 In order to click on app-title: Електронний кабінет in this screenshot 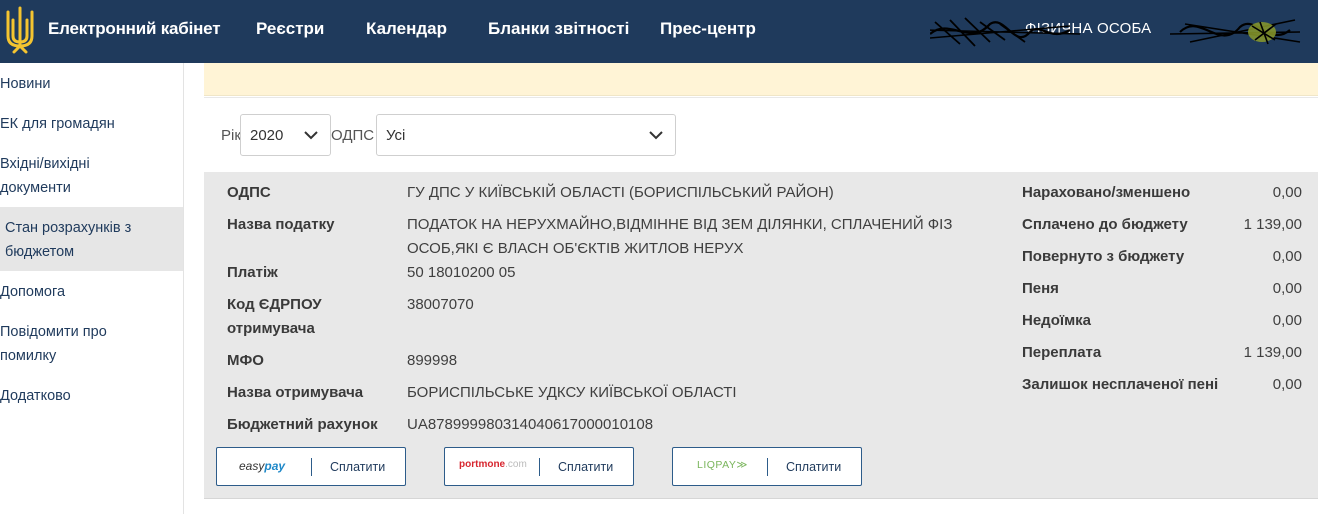, I will do `click(134, 29)`.